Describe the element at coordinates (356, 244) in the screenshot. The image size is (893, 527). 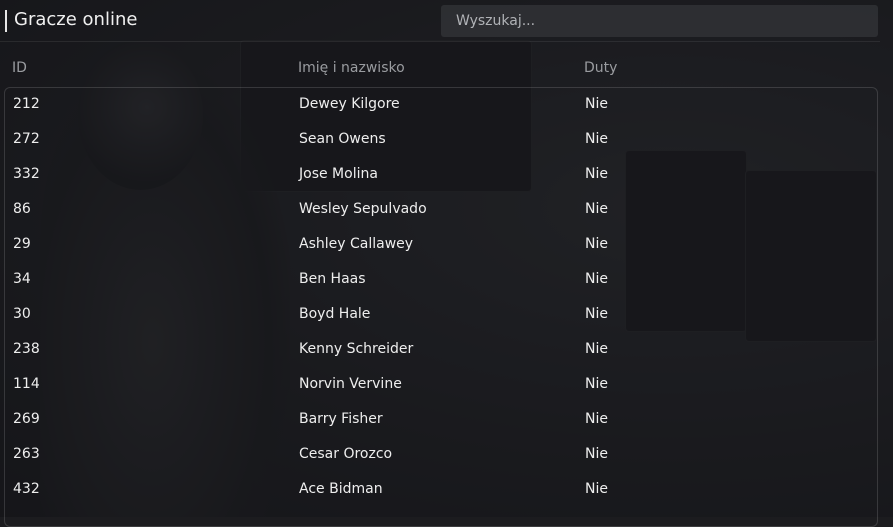
I see `player-name: Ashley Callawey` at that location.